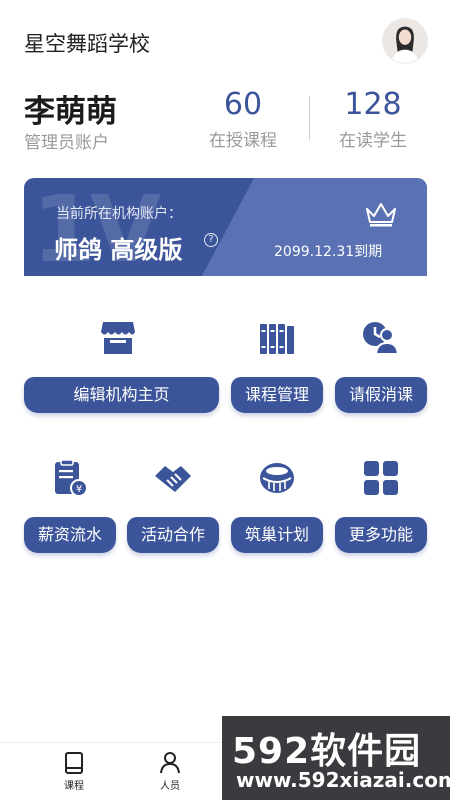 This screenshot has height=800, width=450. Describe the element at coordinates (328, 252) in the screenshot. I see `expire-date: 2099.12.31到期` at that location.